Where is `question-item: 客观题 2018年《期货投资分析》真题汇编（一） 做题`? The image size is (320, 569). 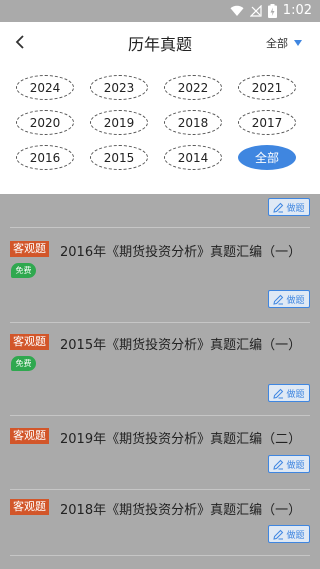
question-item: 客观题 2018年《期货投资分析》真题汇编（一） 做题 is located at coordinates (160, 529).